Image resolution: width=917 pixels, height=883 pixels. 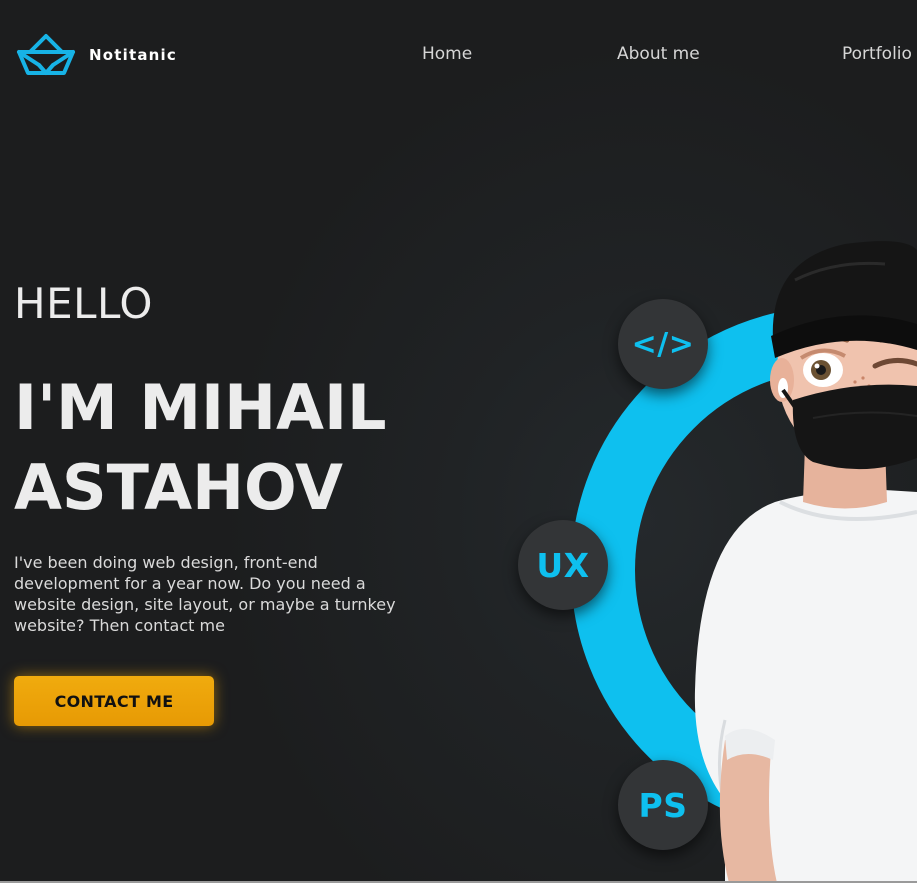 I want to click on skill-label-ps: PS, so click(x=663, y=805).